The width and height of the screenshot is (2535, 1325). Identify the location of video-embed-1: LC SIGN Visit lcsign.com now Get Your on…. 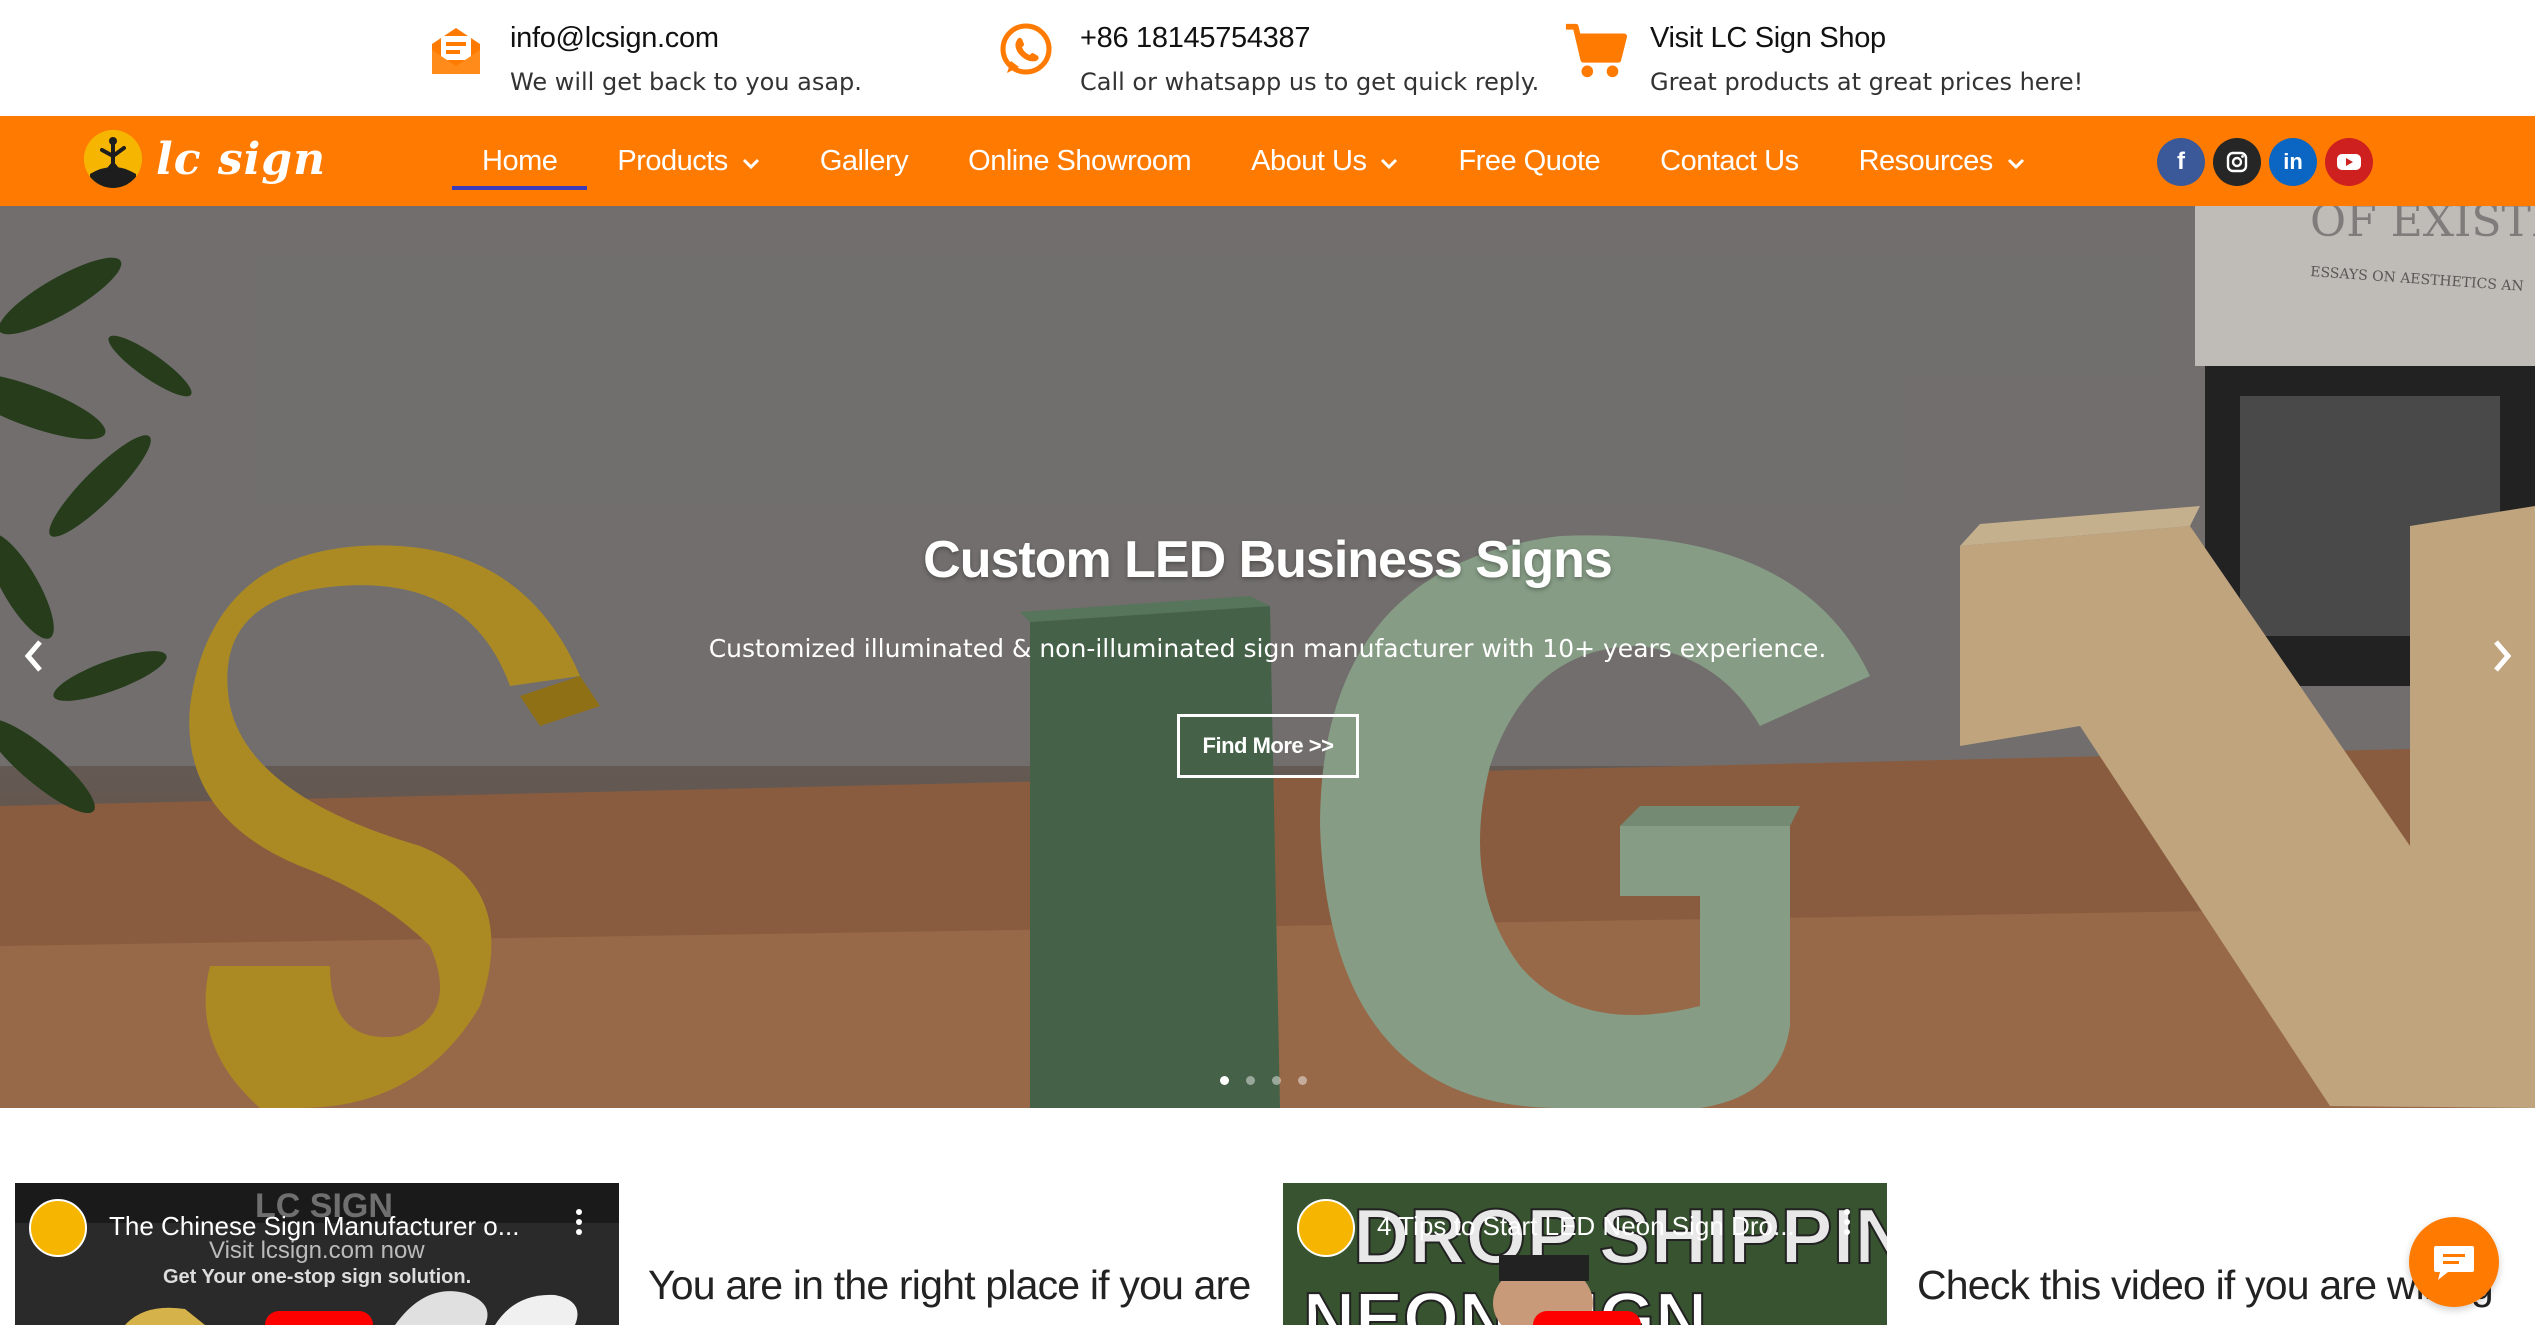
(317, 1254).